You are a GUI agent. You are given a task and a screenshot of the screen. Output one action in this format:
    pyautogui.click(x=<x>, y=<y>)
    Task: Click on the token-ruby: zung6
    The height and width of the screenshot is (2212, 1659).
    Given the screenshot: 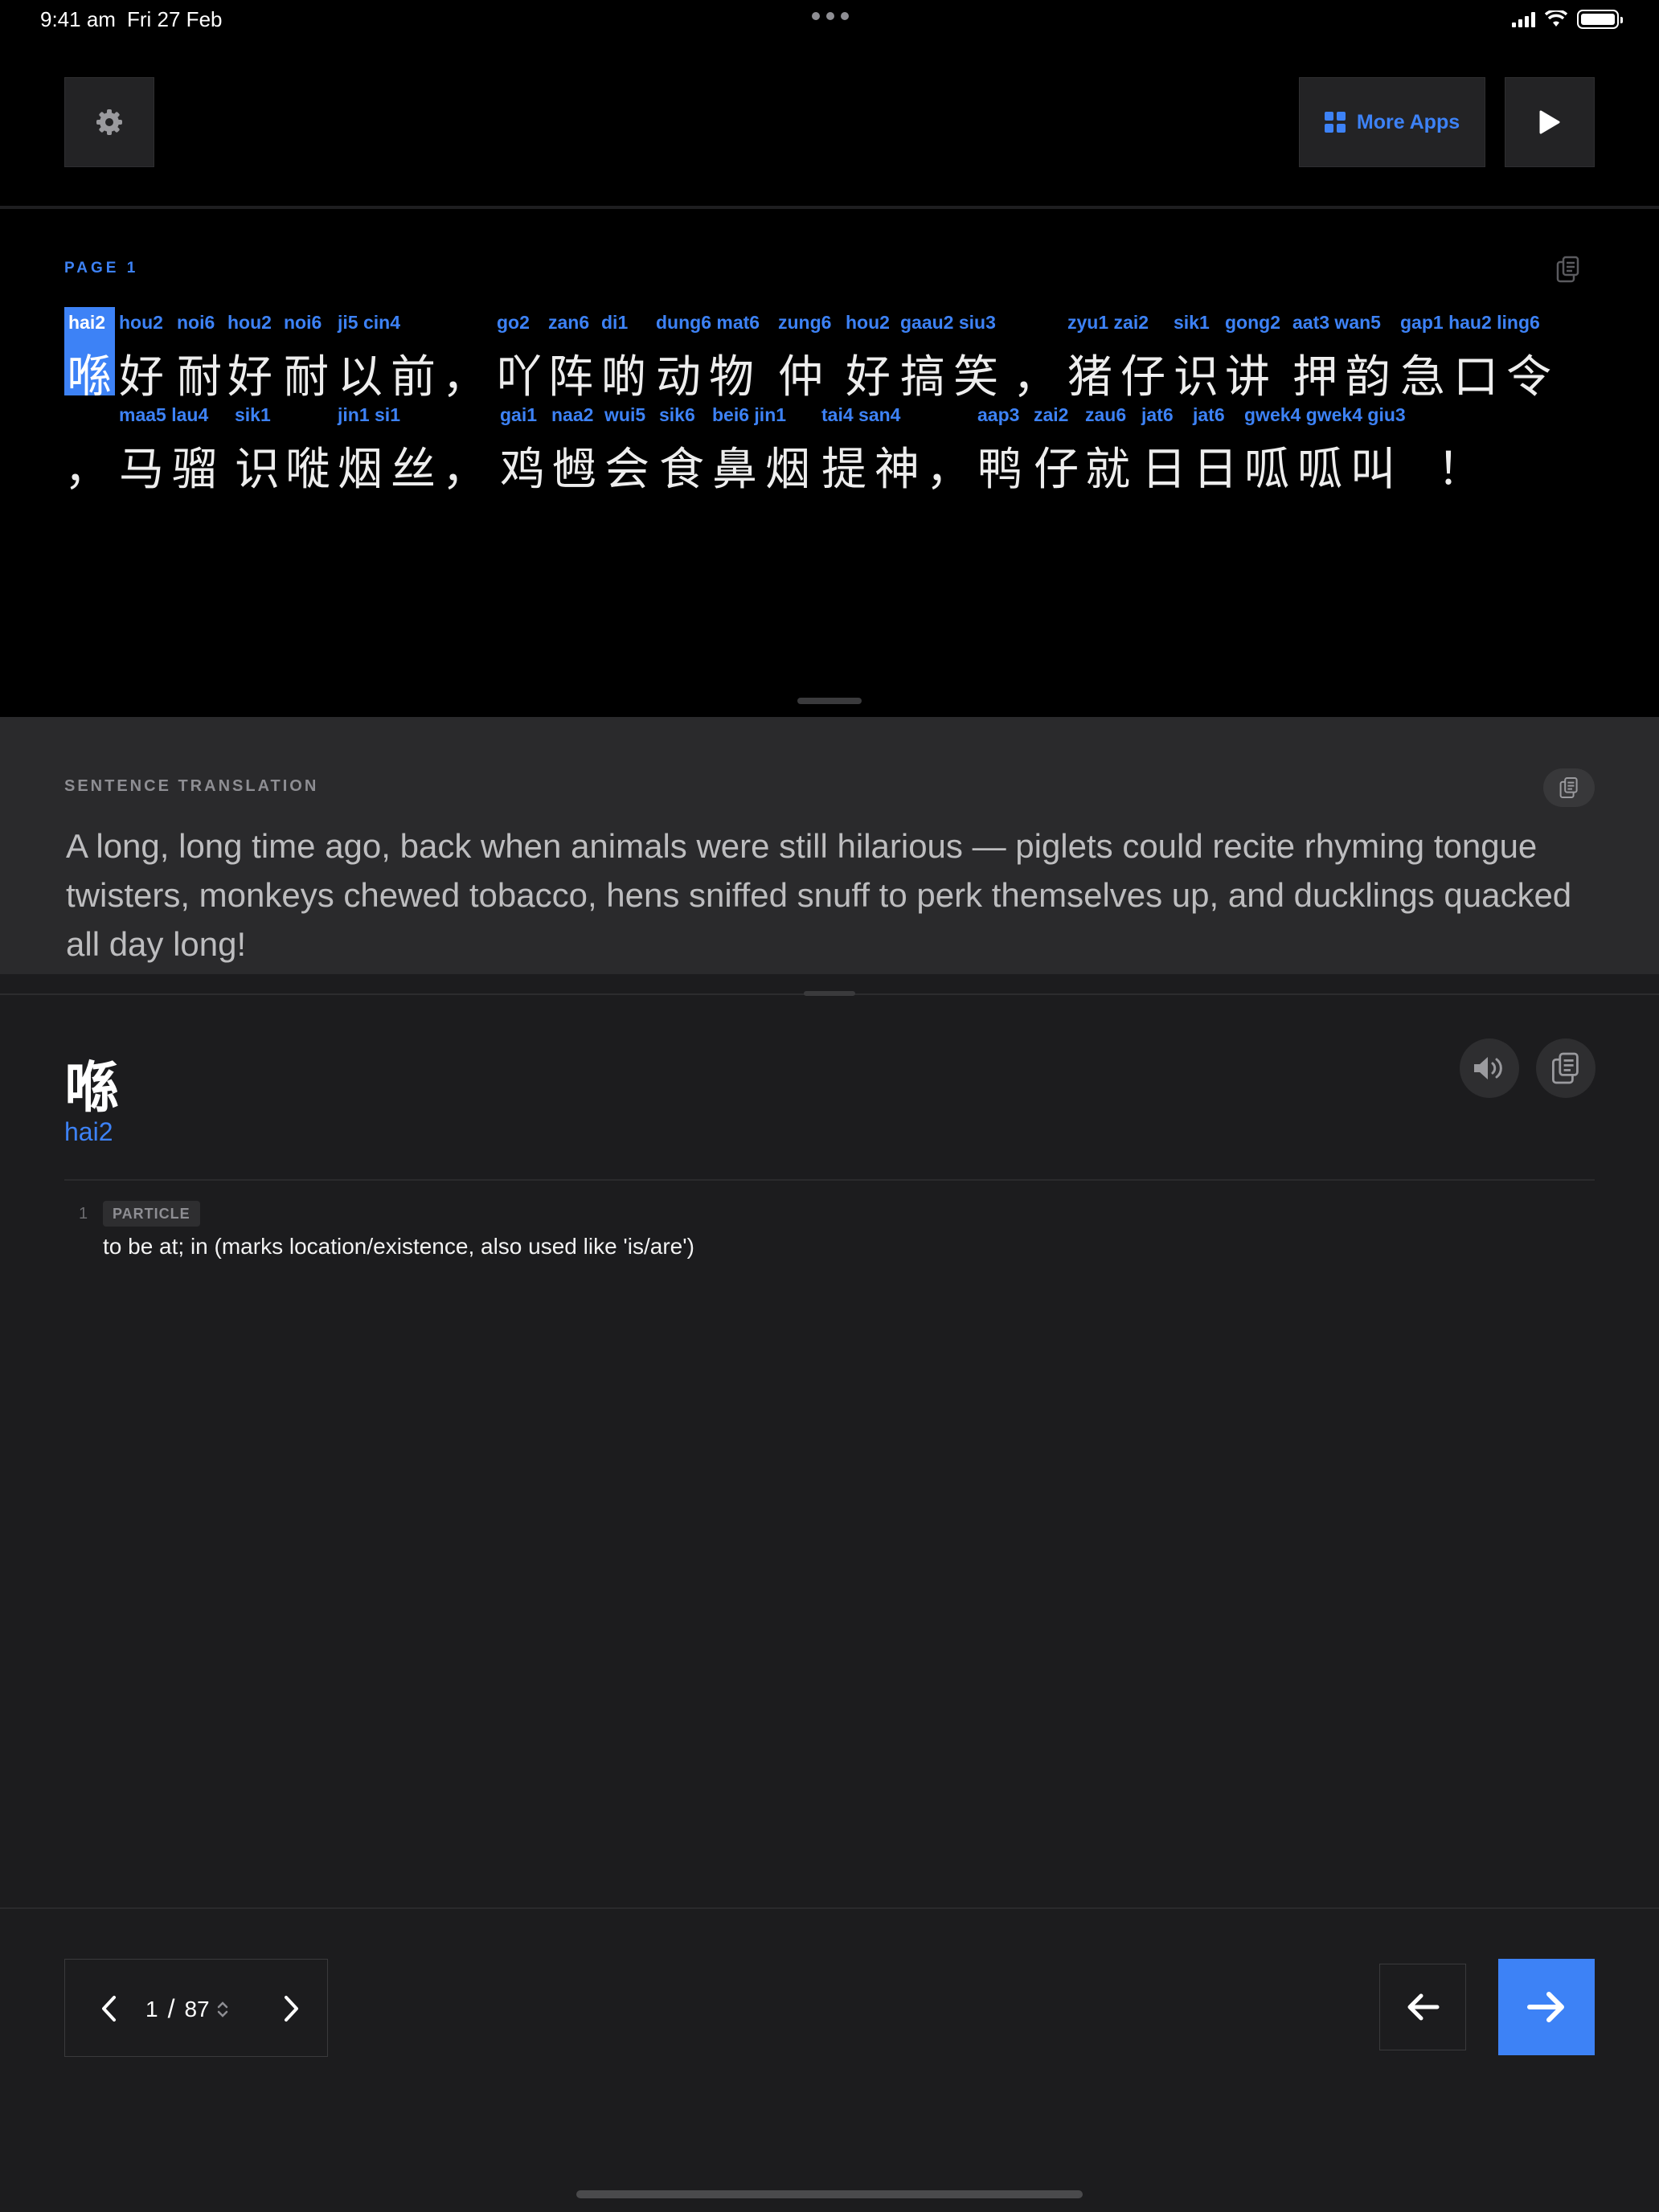 What is the action you would take?
    pyautogui.click(x=805, y=322)
    